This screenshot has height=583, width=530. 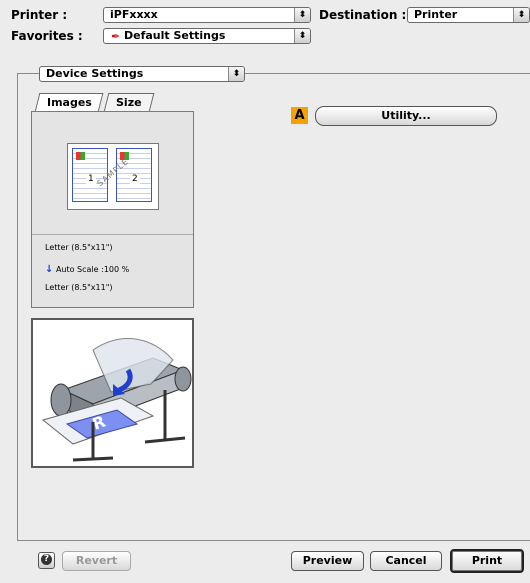 What do you see at coordinates (406, 561) in the screenshot?
I see `cancel-button: Cancel` at bounding box center [406, 561].